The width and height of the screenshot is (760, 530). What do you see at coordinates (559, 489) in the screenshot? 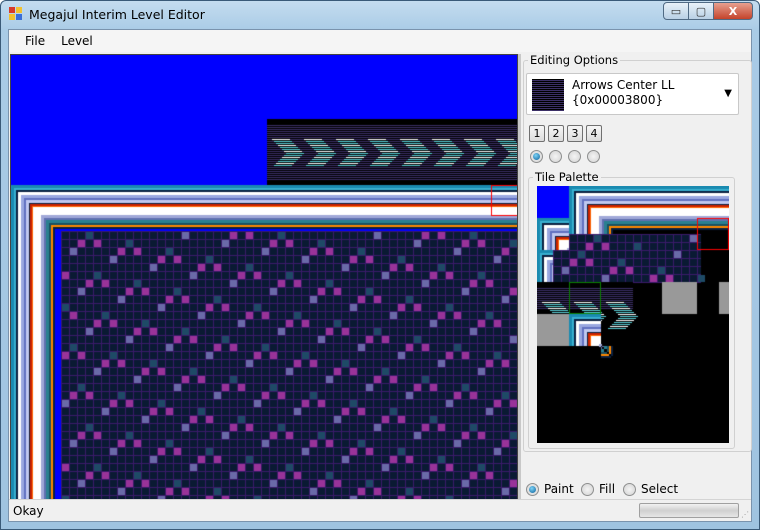
I see `tool-paint-label: Paint` at bounding box center [559, 489].